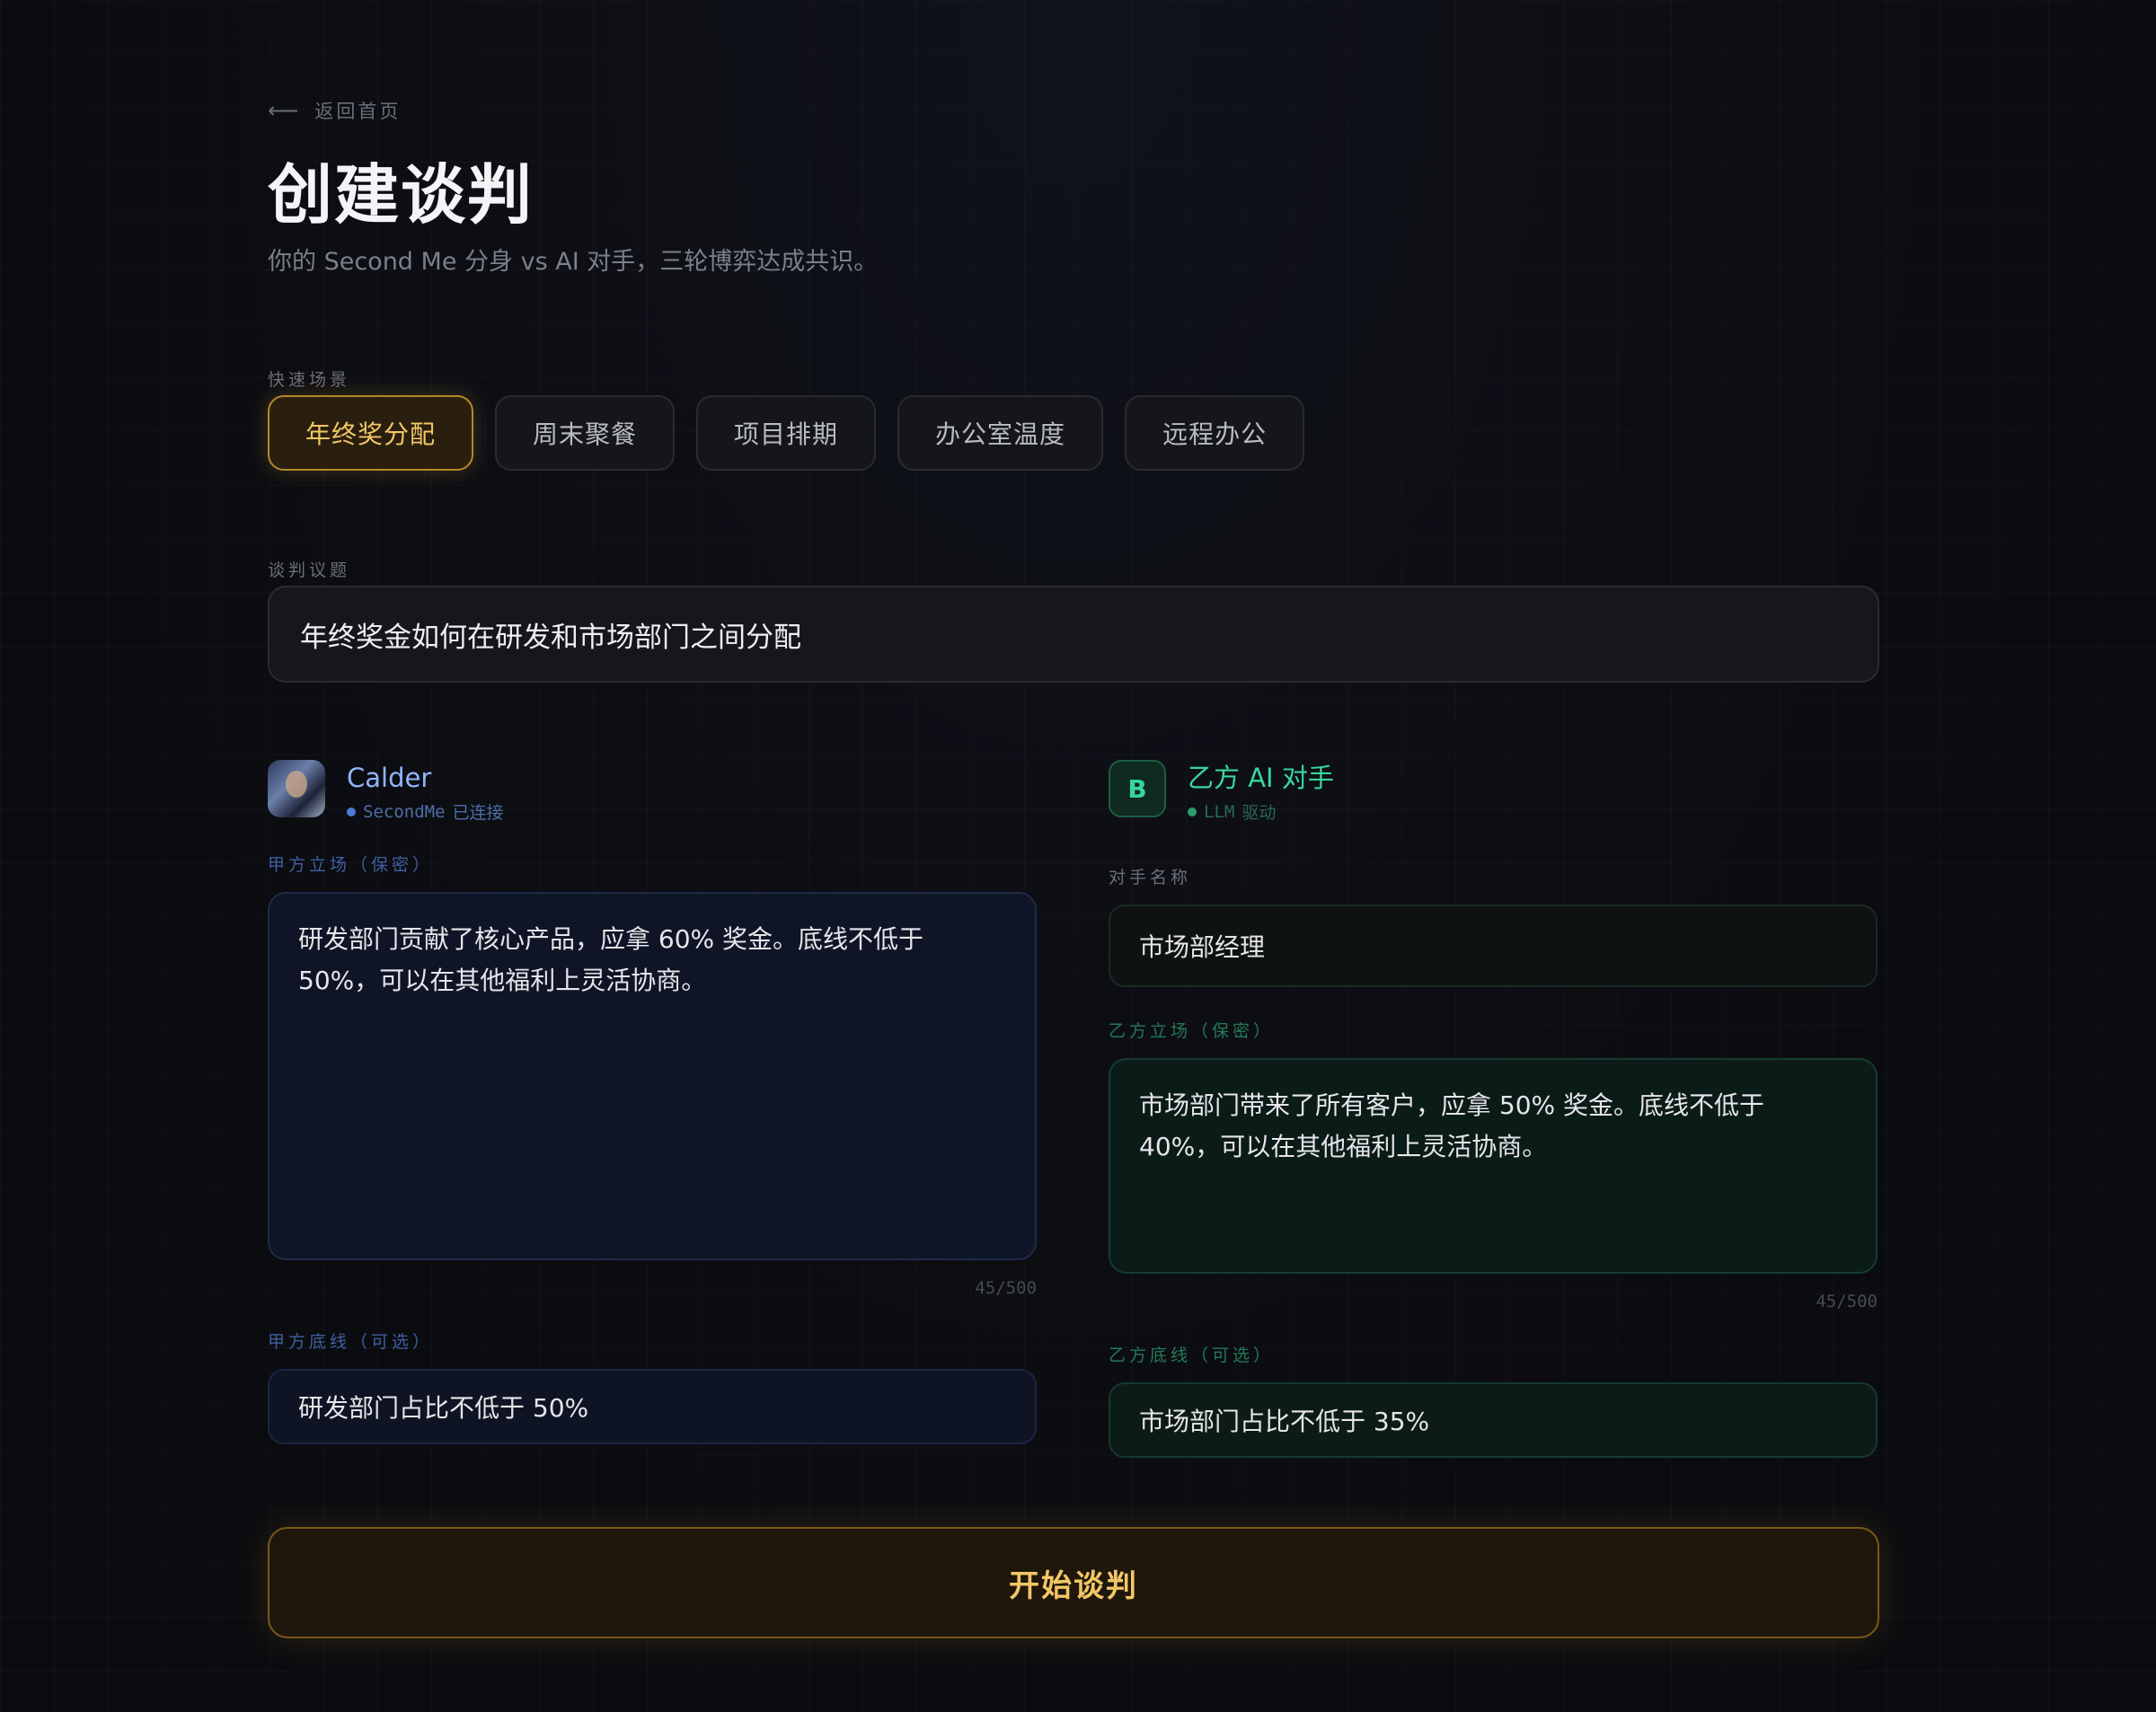 The width and height of the screenshot is (2156, 1712). I want to click on scenario-chips: 年终奖分配 周末聚餐 项目排期 办公室温度 远程办公, so click(787, 433).